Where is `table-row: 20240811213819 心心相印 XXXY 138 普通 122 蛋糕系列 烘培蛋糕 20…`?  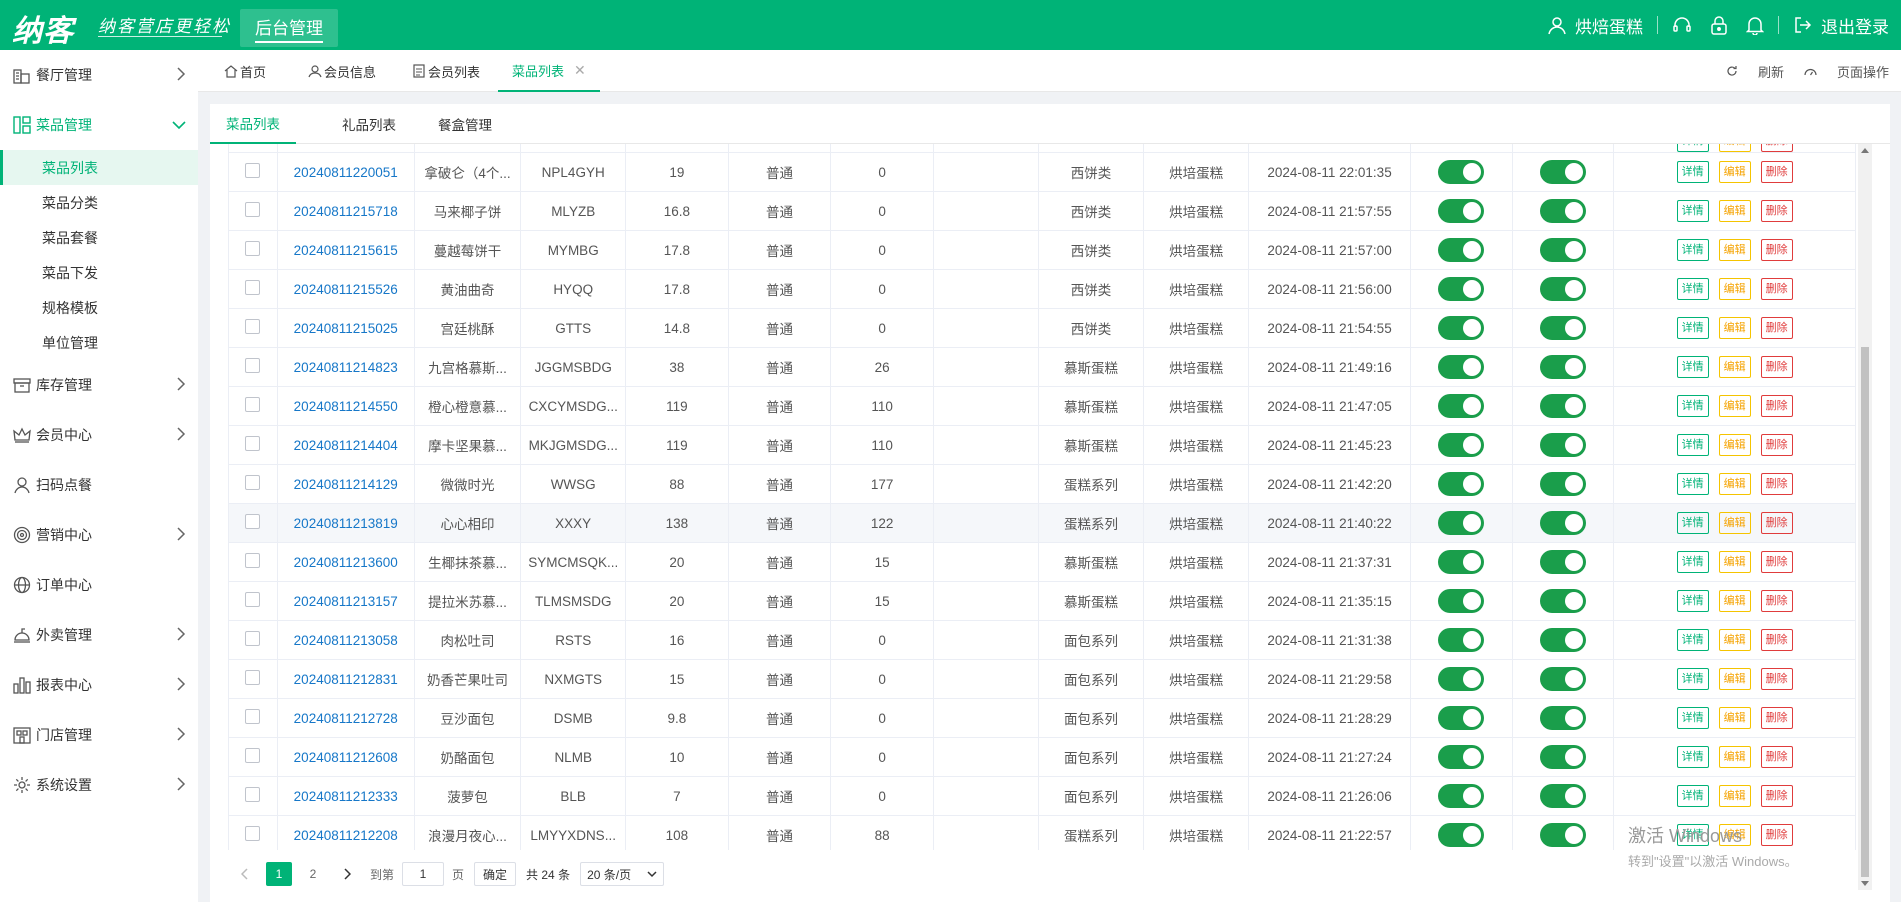 table-row: 20240811213819 心心相印 XXXY 138 普通 122 蛋糕系列 烘培蛋糕 20… is located at coordinates (1042, 523).